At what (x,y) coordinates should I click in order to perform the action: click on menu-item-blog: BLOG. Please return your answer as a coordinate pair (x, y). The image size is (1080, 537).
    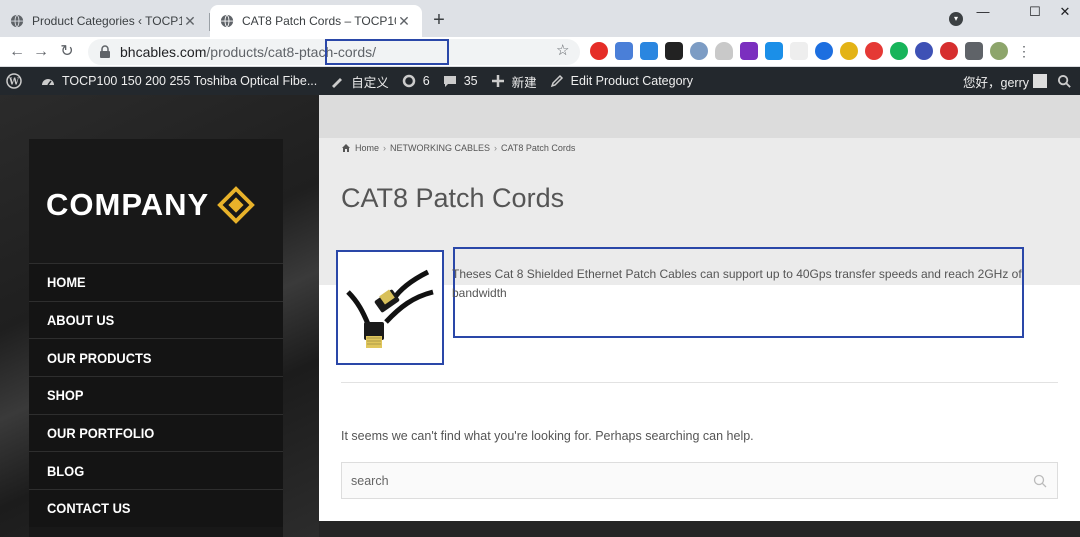
    Looking at the image, I should click on (156, 470).